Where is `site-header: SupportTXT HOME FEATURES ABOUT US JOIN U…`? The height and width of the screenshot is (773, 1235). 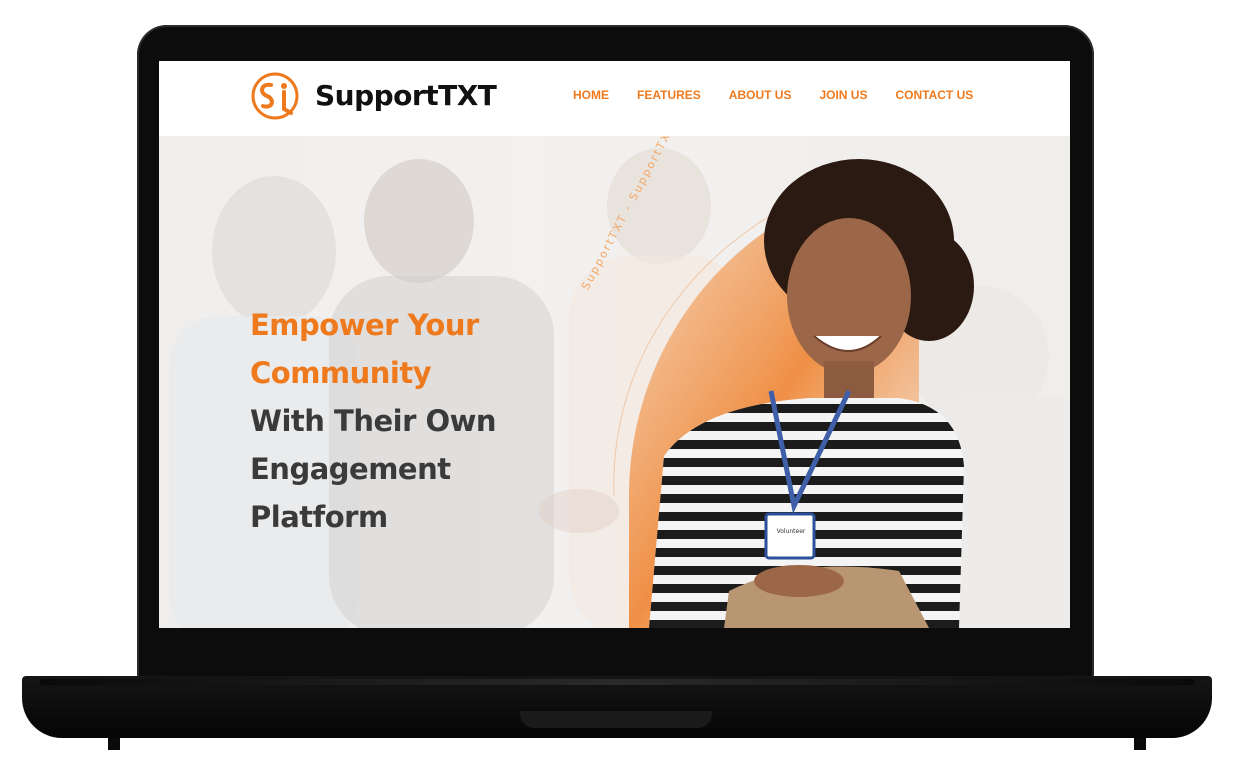
site-header: SupportTXT HOME FEATURES ABOUT US JOIN U… is located at coordinates (614, 98).